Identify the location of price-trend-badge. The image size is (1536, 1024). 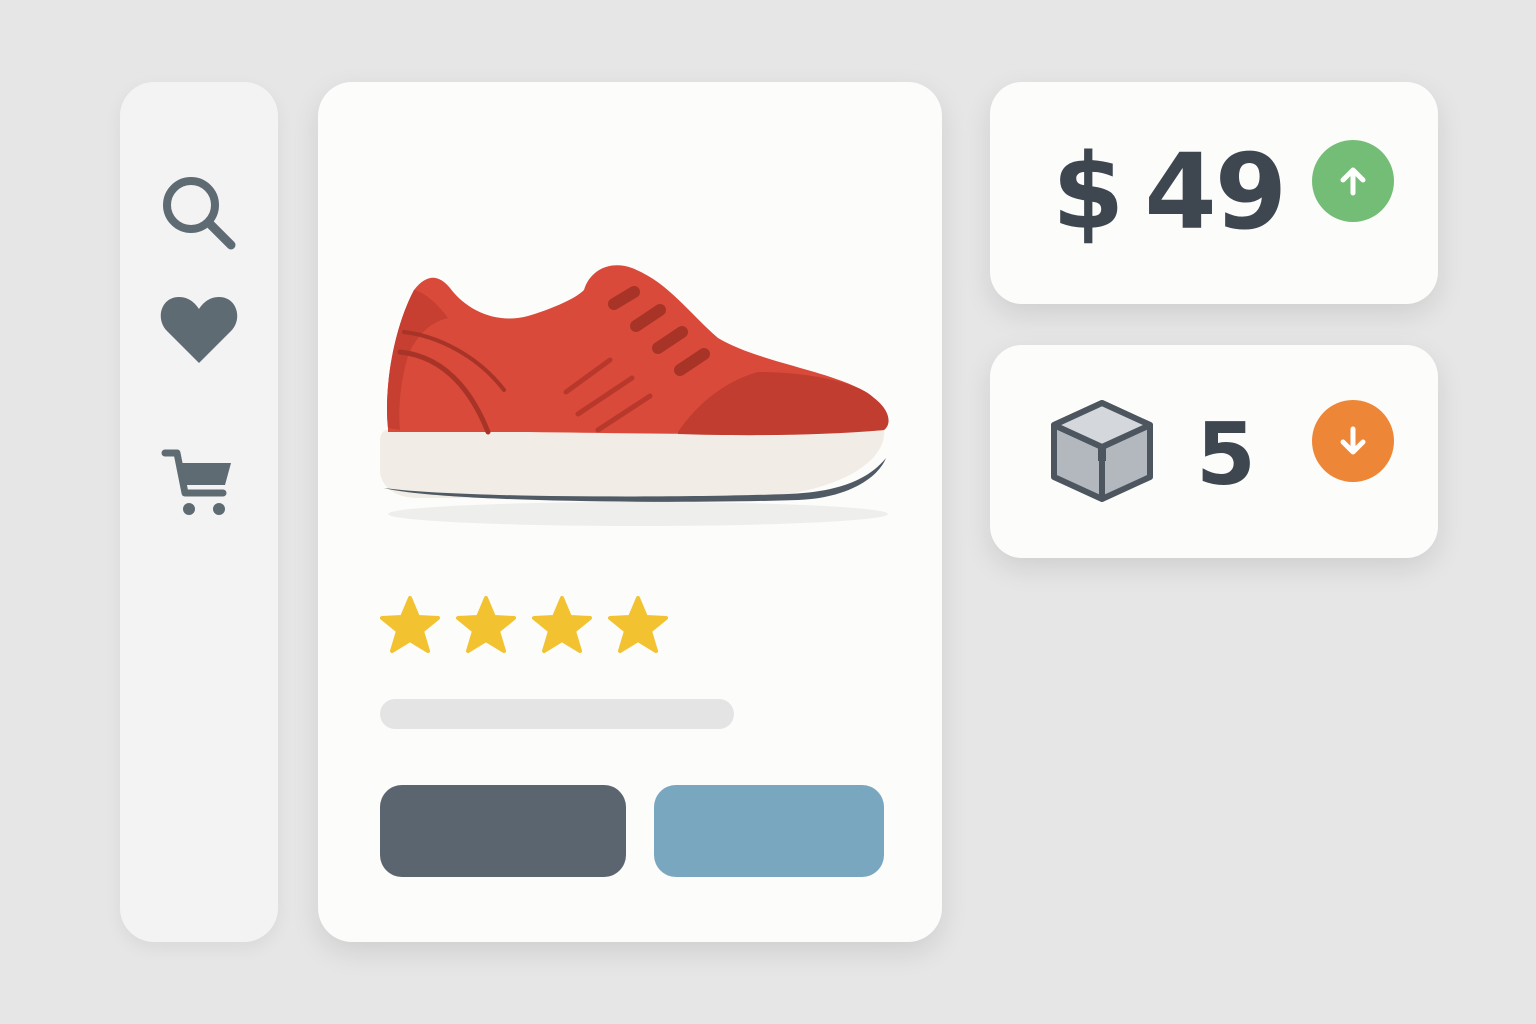
(1353, 181).